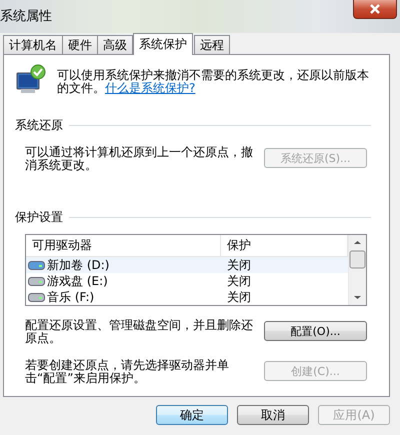  I want to click on description-text: 配置还原设置、管理磁盘空间，并且删除还原点。, so click(139, 332).